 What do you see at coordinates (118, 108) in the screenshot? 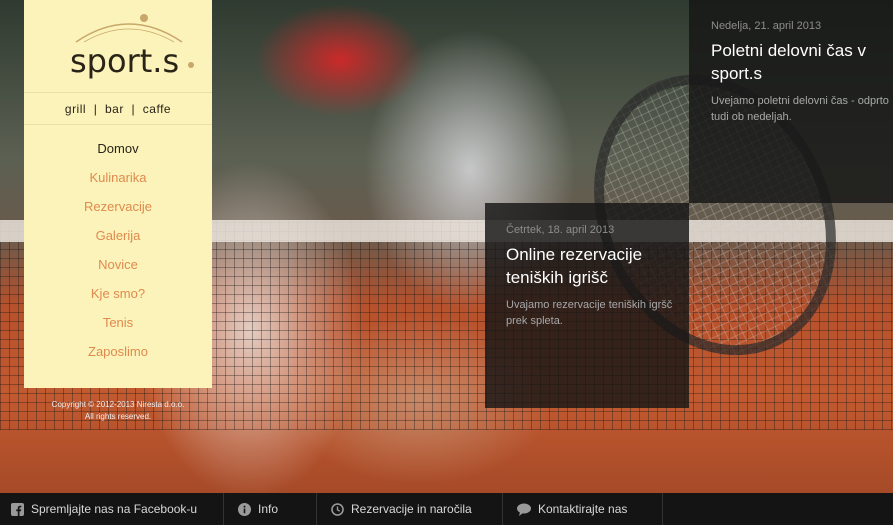
I see `tagline: grill | bar | caffe` at bounding box center [118, 108].